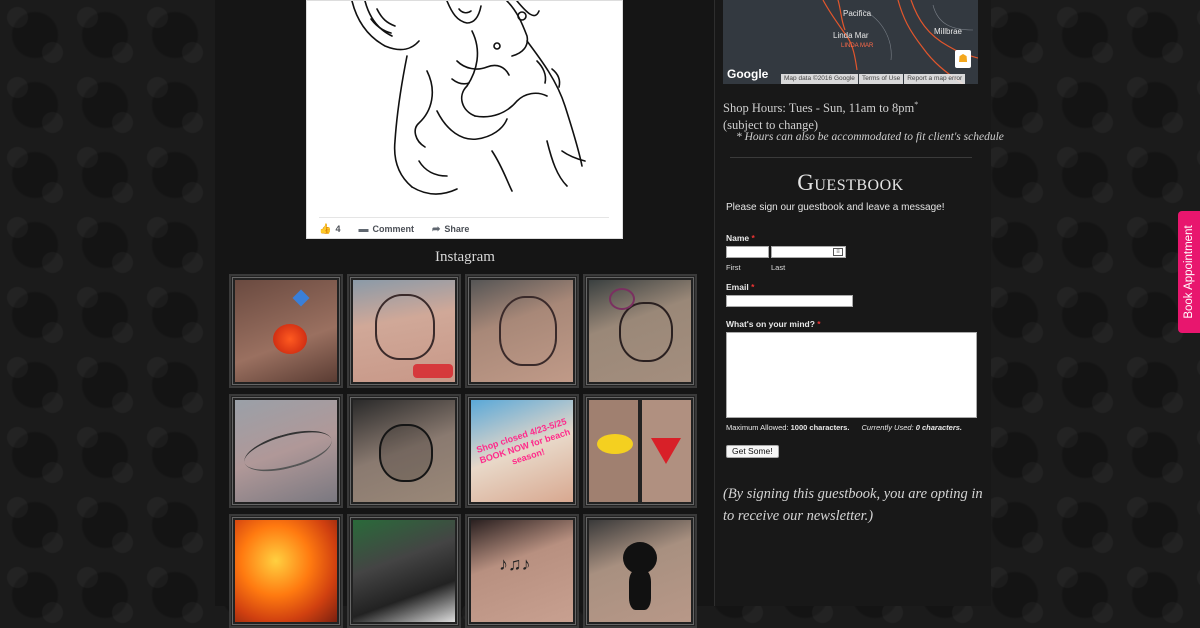 This screenshot has width=1200, height=628. I want to click on comment-button: ▬ Comment, so click(386, 229).